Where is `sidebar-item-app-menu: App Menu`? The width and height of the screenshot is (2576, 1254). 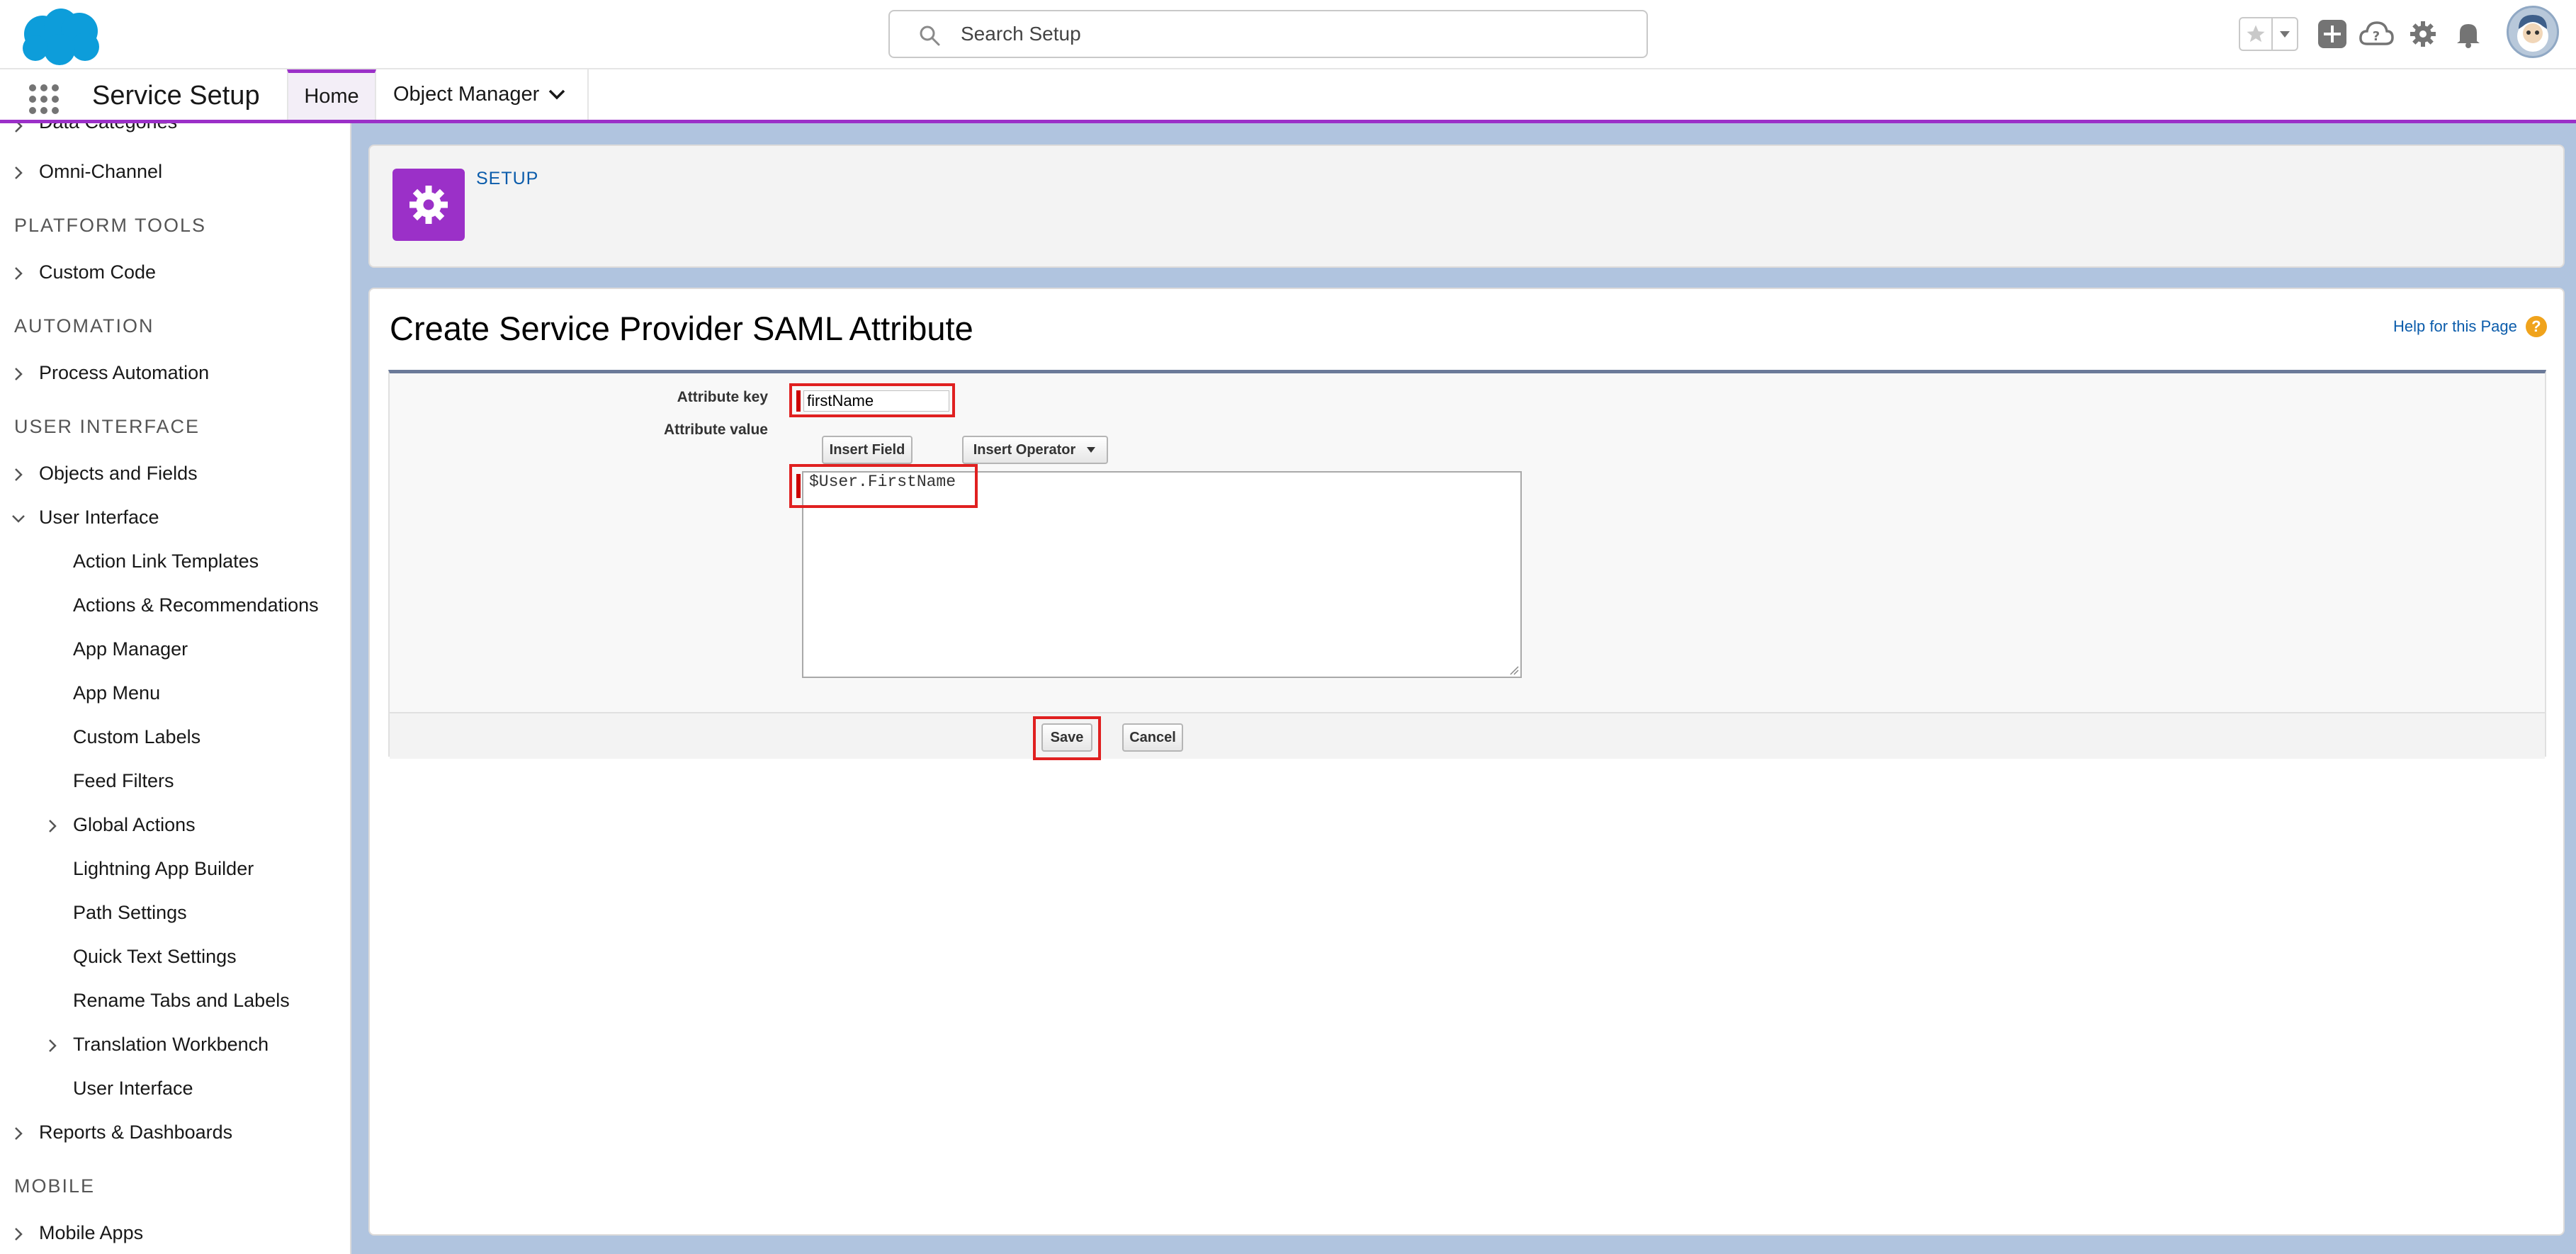
sidebar-item-app-menu: App Menu is located at coordinates (116, 693).